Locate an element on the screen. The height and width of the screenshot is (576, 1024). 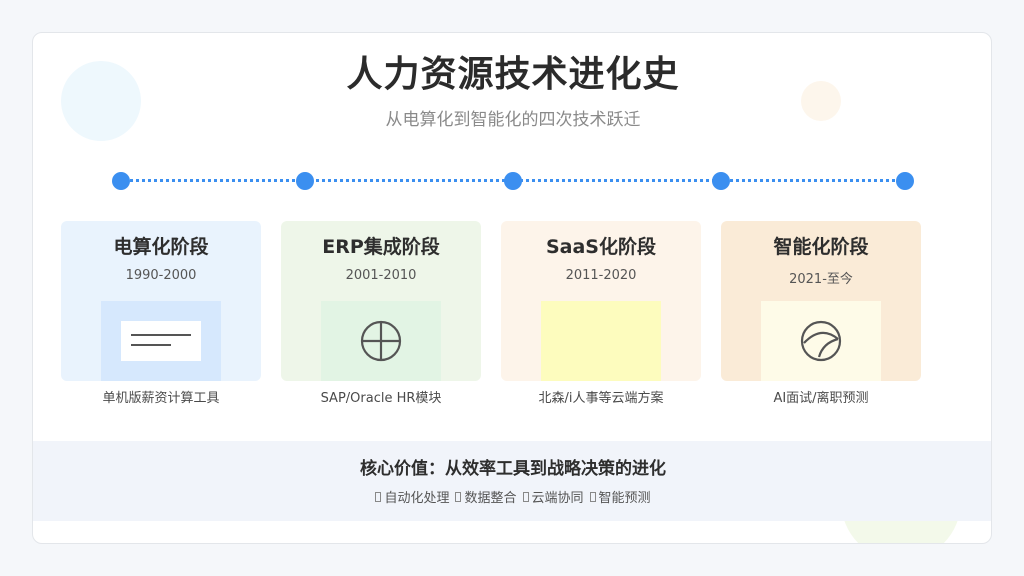
core-value-item: 云端协同 is located at coordinates (553, 496).